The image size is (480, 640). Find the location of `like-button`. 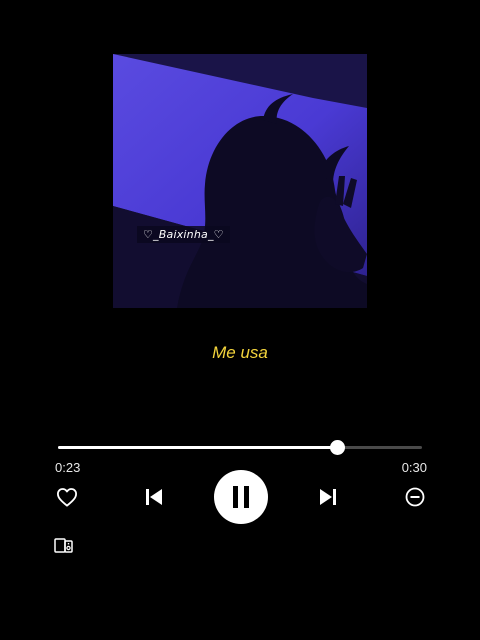

like-button is located at coordinates (67, 497).